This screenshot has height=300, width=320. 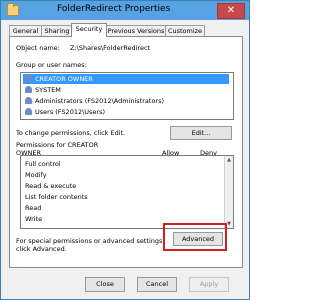 What do you see at coordinates (125, 197) in the screenshot?
I see `permission-row: List folder contents` at bounding box center [125, 197].